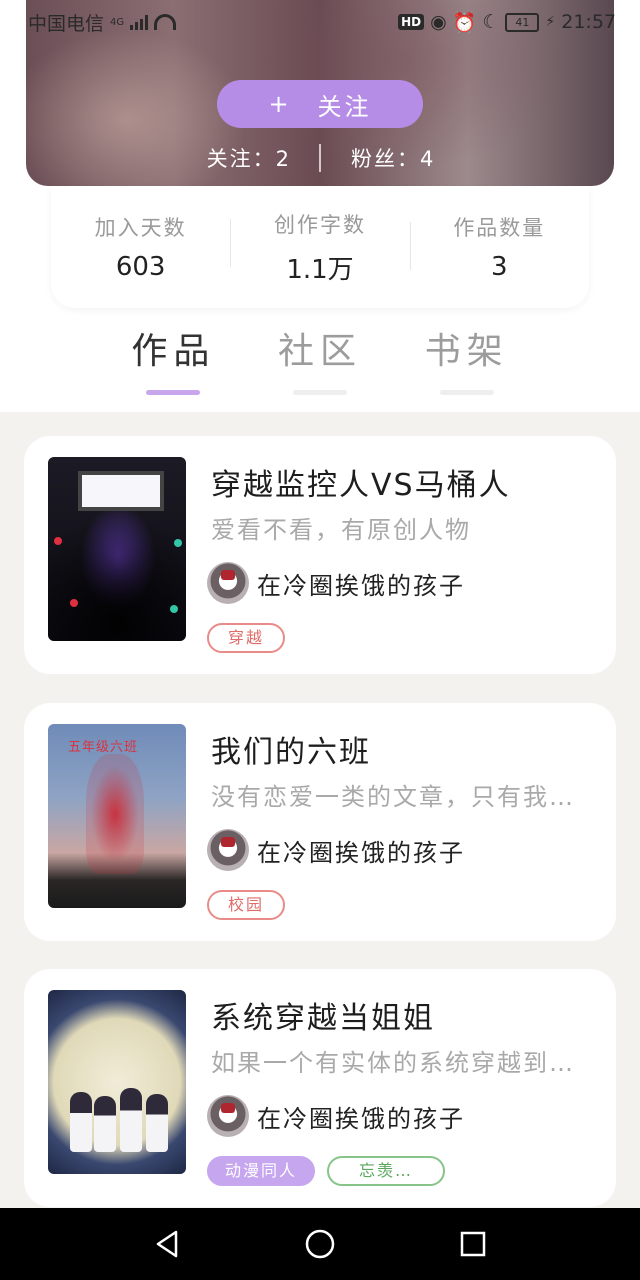  What do you see at coordinates (139, 22) in the screenshot?
I see `signal-icon` at bounding box center [139, 22].